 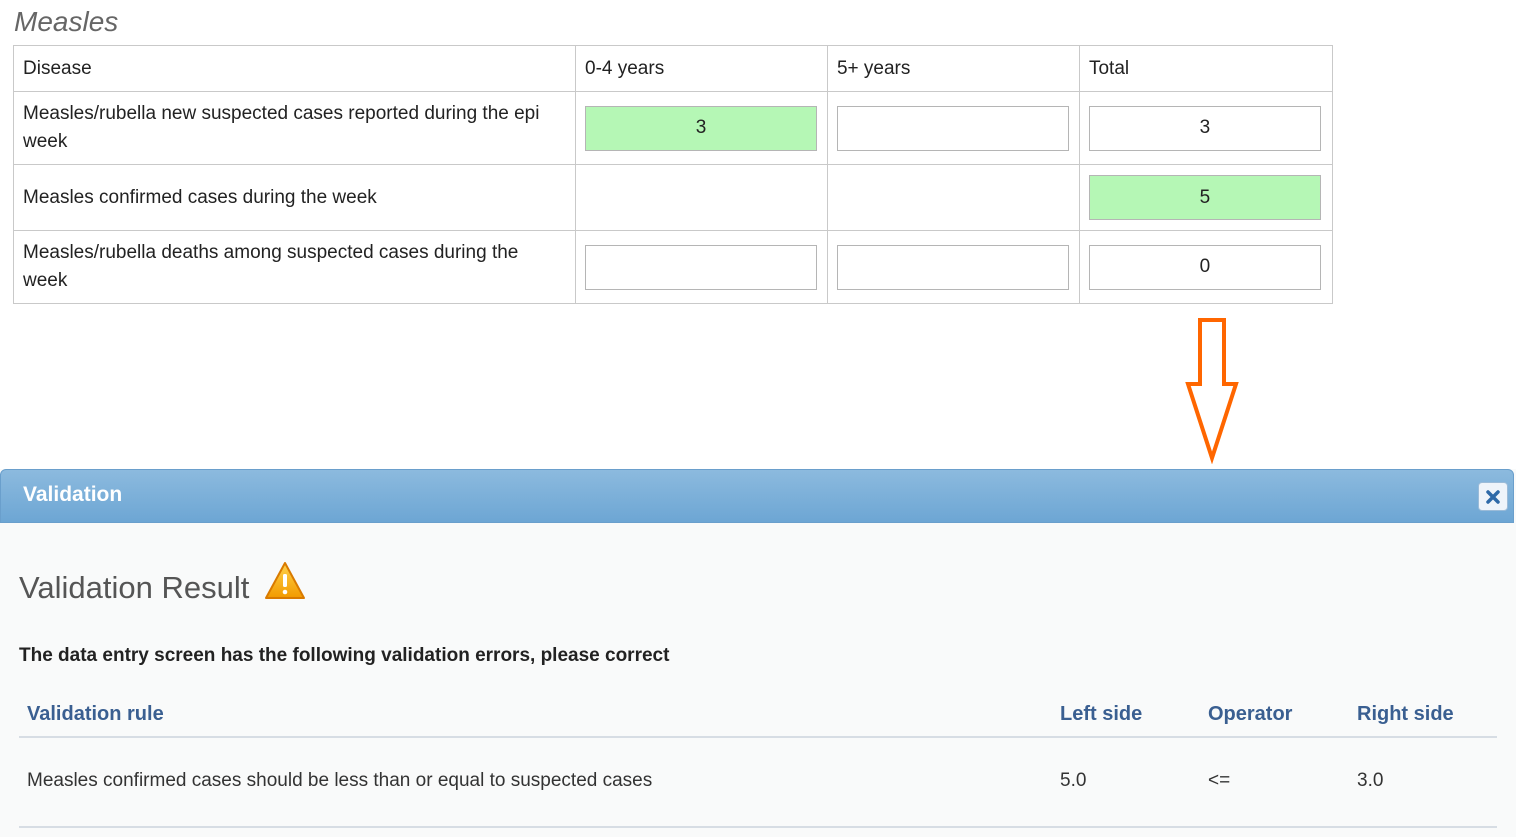 I want to click on dialog-title: Validation, so click(x=73, y=494).